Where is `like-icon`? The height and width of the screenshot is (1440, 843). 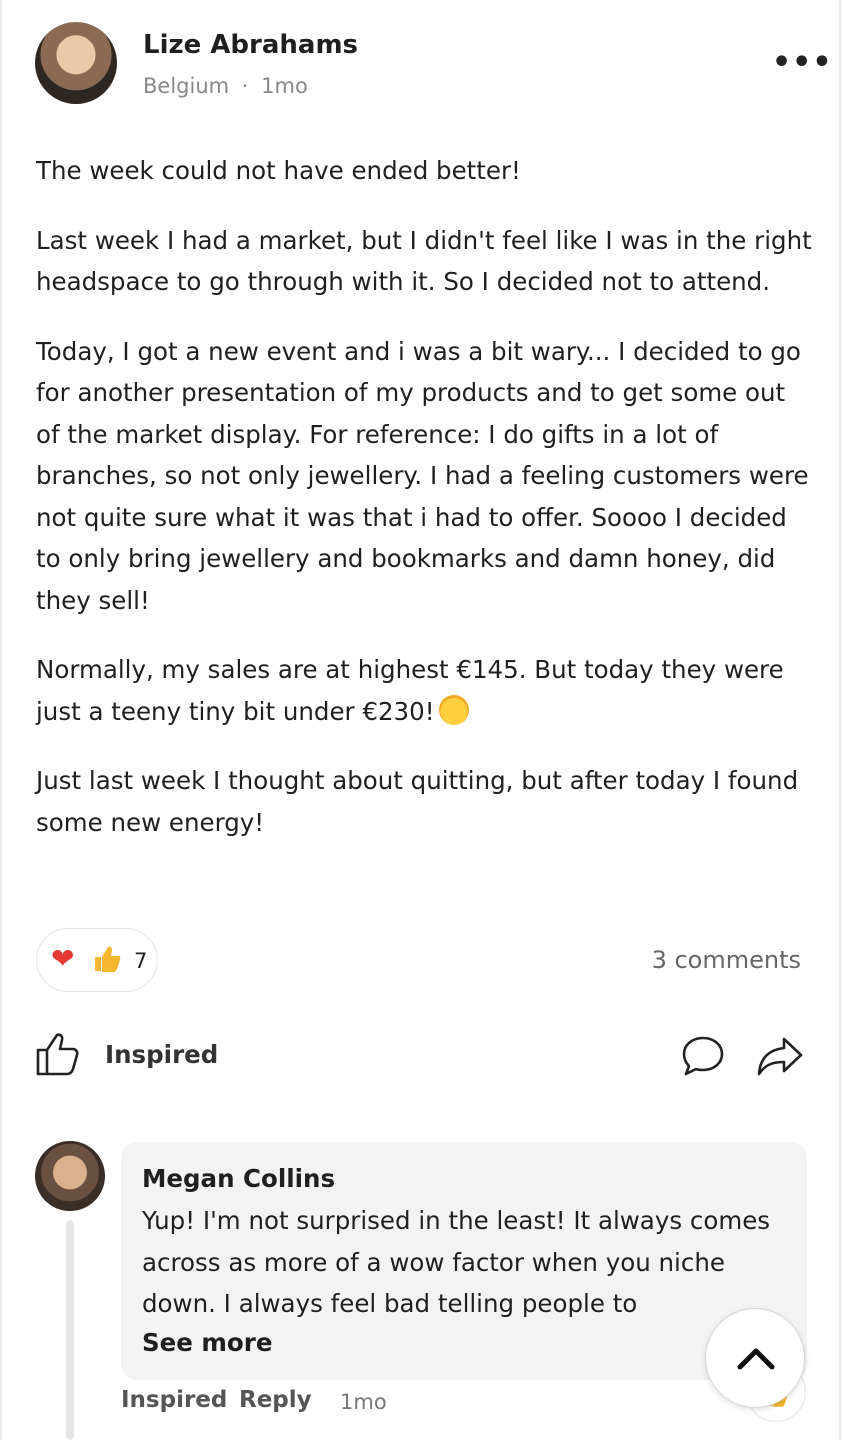
like-icon is located at coordinates (58, 1054).